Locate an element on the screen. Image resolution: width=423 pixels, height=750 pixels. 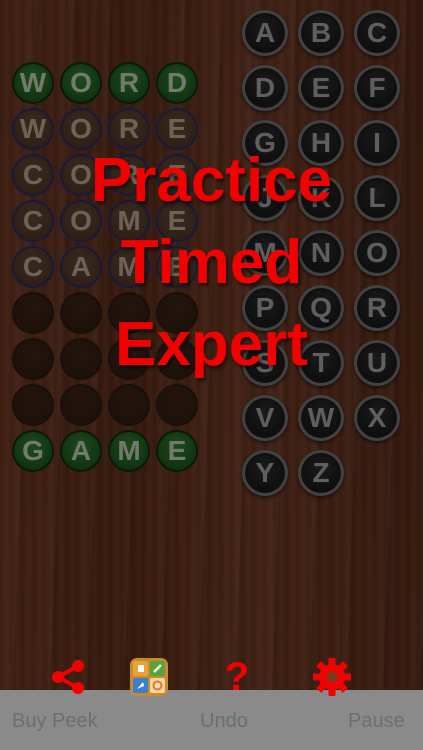
practice-mode-button: Practice is located at coordinates (211, 181).